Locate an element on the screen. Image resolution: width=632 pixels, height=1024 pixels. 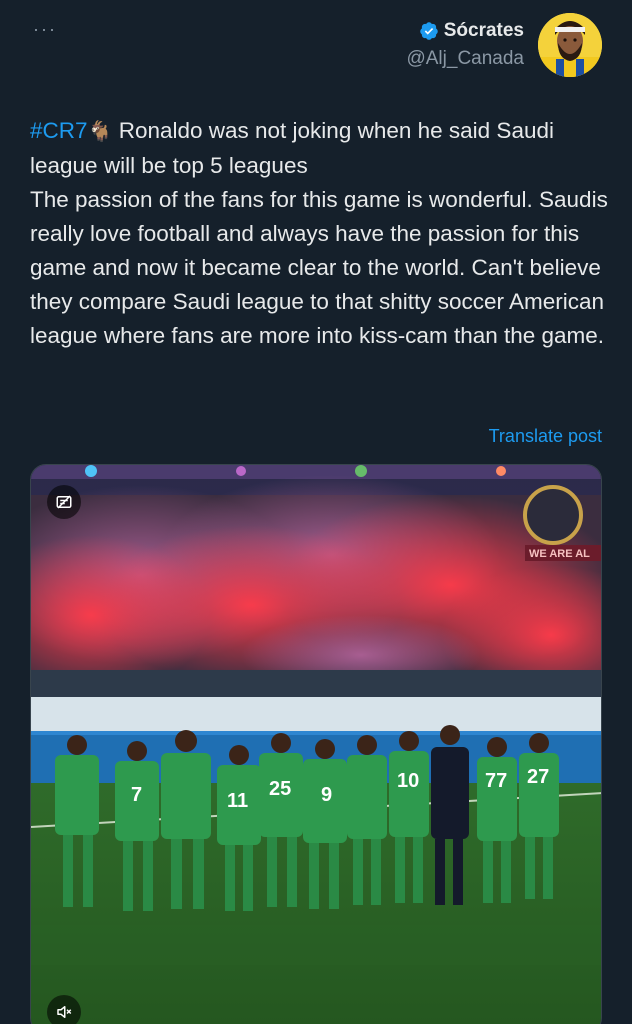
banner-text: WE ARE AL is located at coordinates (559, 554).